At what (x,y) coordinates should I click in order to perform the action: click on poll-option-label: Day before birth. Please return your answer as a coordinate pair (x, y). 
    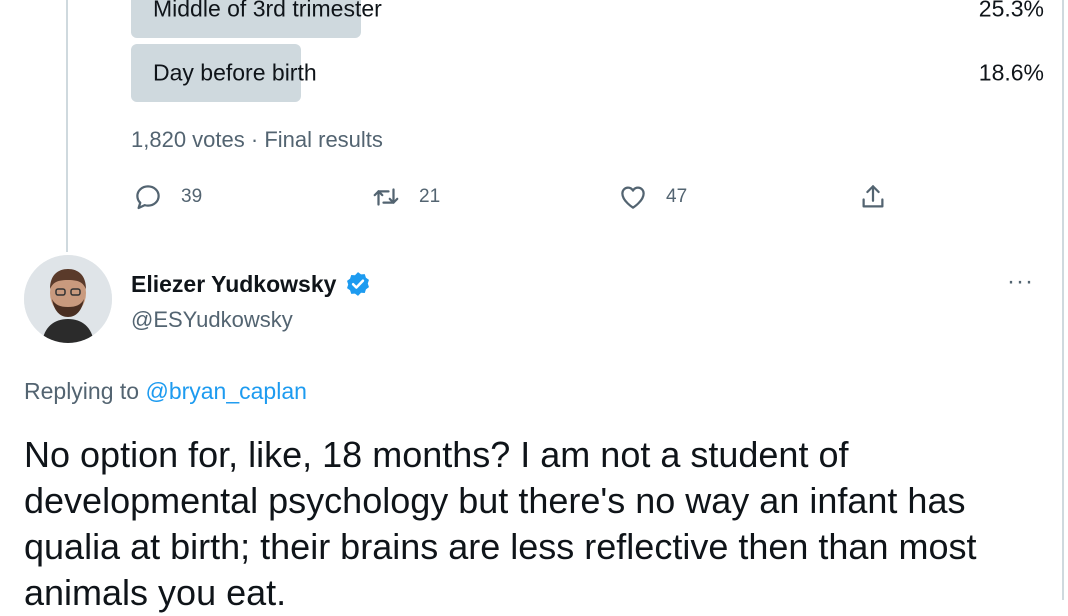
    Looking at the image, I should click on (235, 72).